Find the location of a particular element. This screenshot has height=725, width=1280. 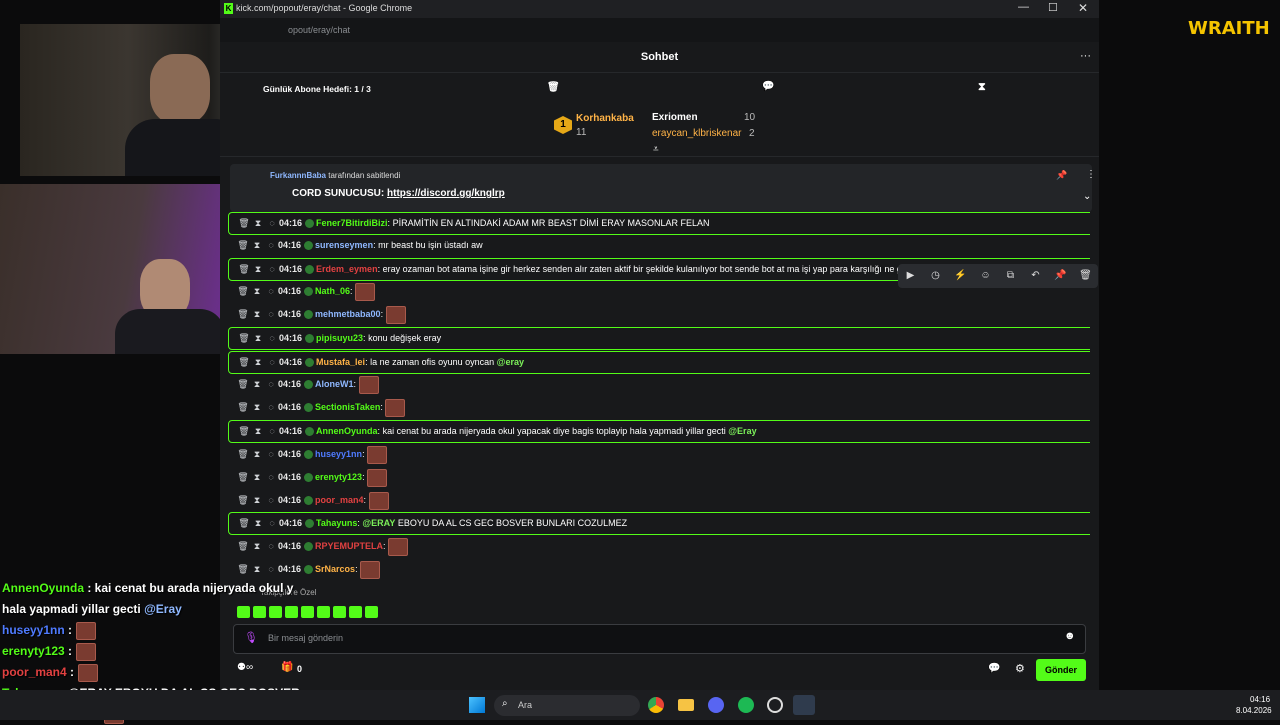

delete-icon: 🗑 is located at coordinates (1085, 276).